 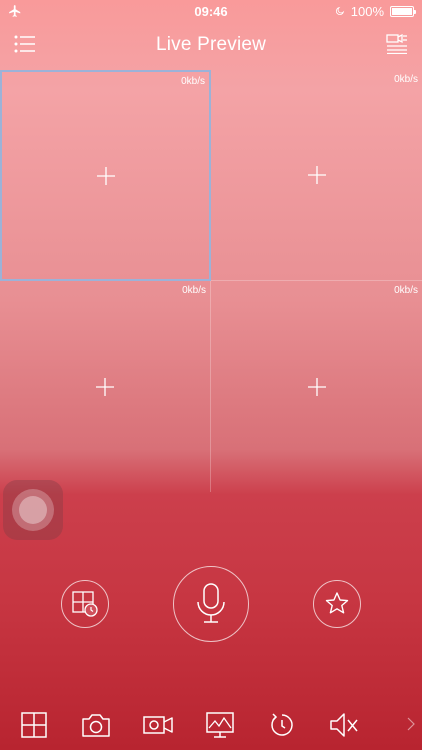 I want to click on two-way-talk-button, so click(x=211, y=604).